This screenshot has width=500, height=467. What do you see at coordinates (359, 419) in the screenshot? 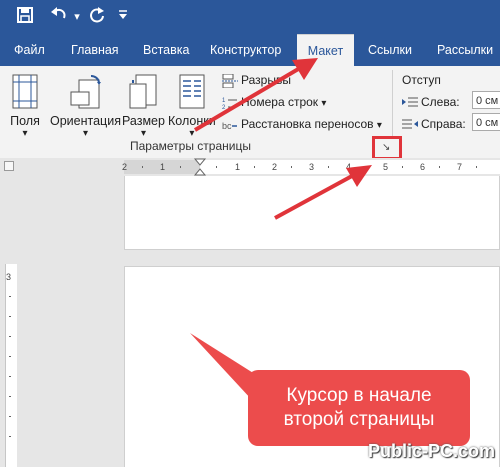
I see `callout-line-2: второй страницы` at bounding box center [359, 419].